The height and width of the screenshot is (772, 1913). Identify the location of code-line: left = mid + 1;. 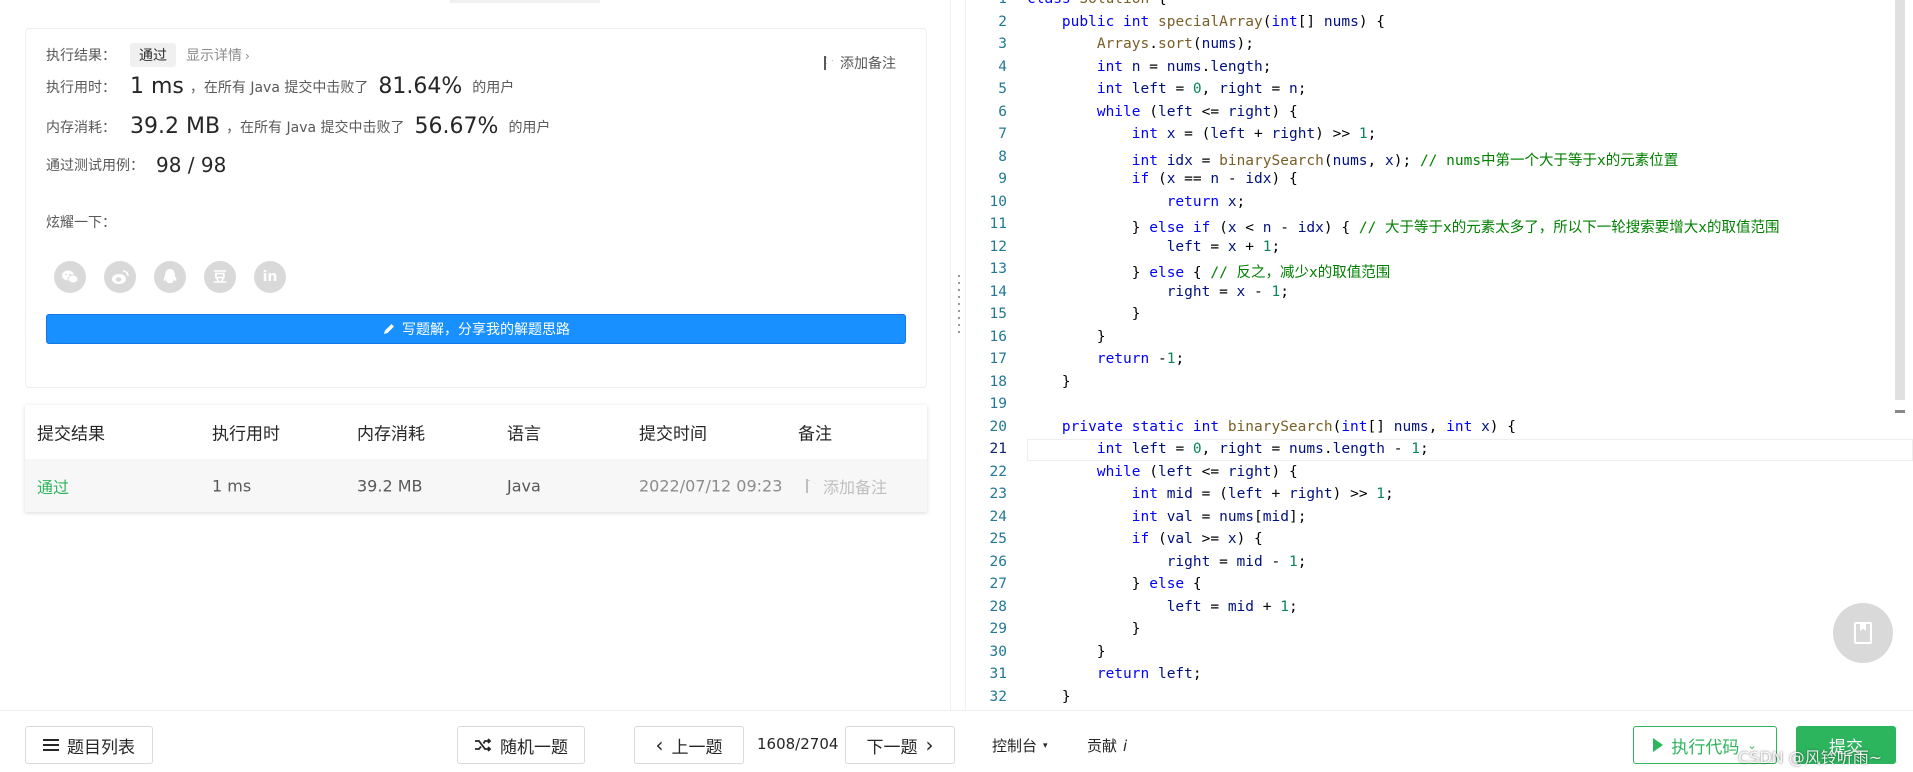
(1162, 607).